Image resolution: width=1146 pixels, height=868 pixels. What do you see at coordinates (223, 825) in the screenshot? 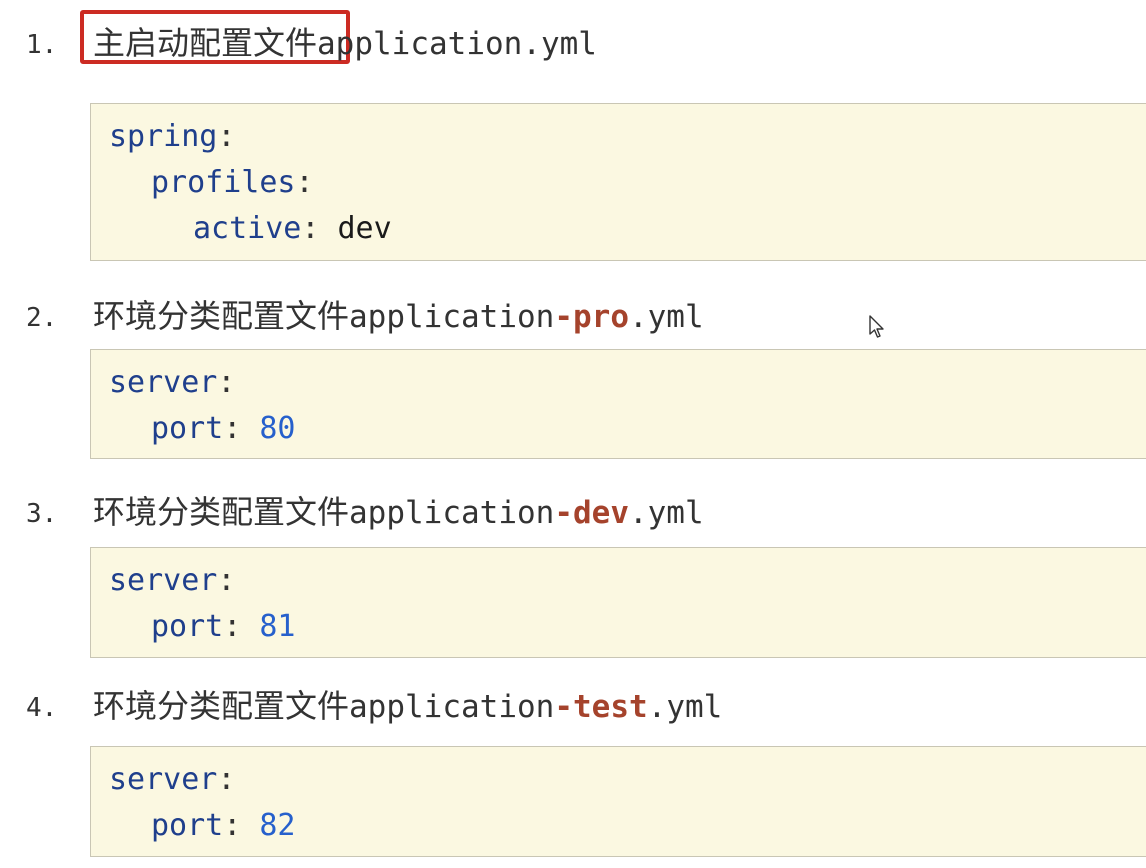
I see `code-line: port: 82` at bounding box center [223, 825].